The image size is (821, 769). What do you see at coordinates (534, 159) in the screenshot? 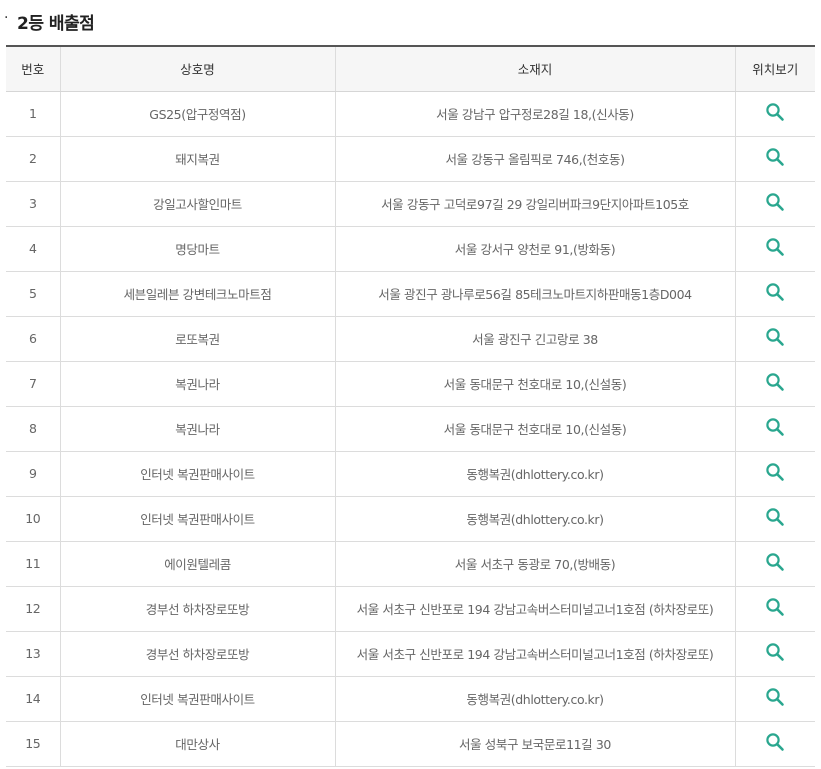
I see `row-address: 서울 강동구 올림픽로 746,(천호동)` at bounding box center [534, 159].